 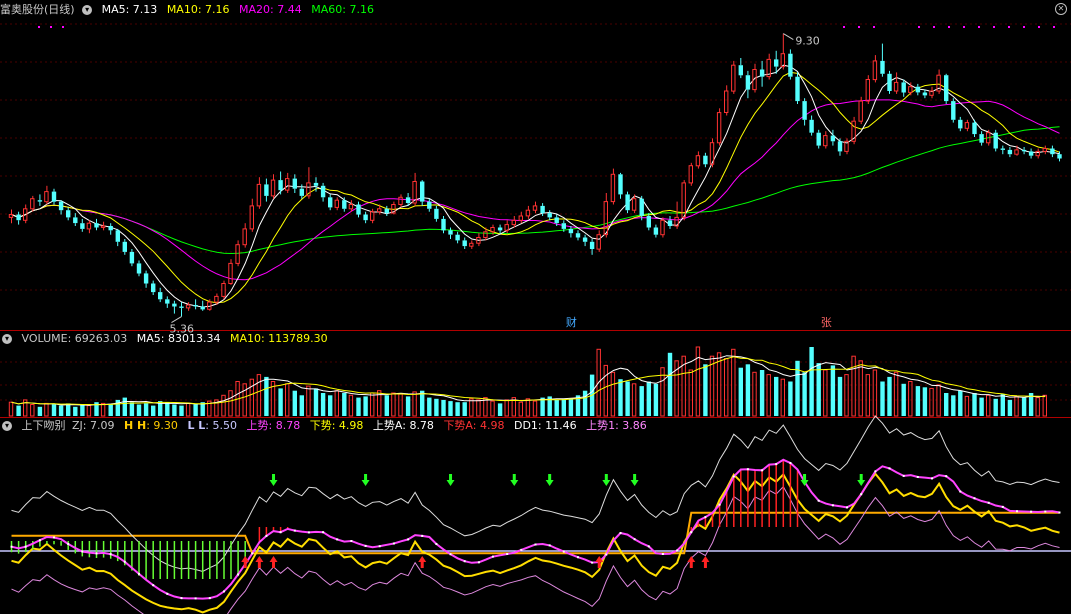 What do you see at coordinates (270, 9) in the screenshot?
I see `ma20-readout: MA20: 7.44` at bounding box center [270, 9].